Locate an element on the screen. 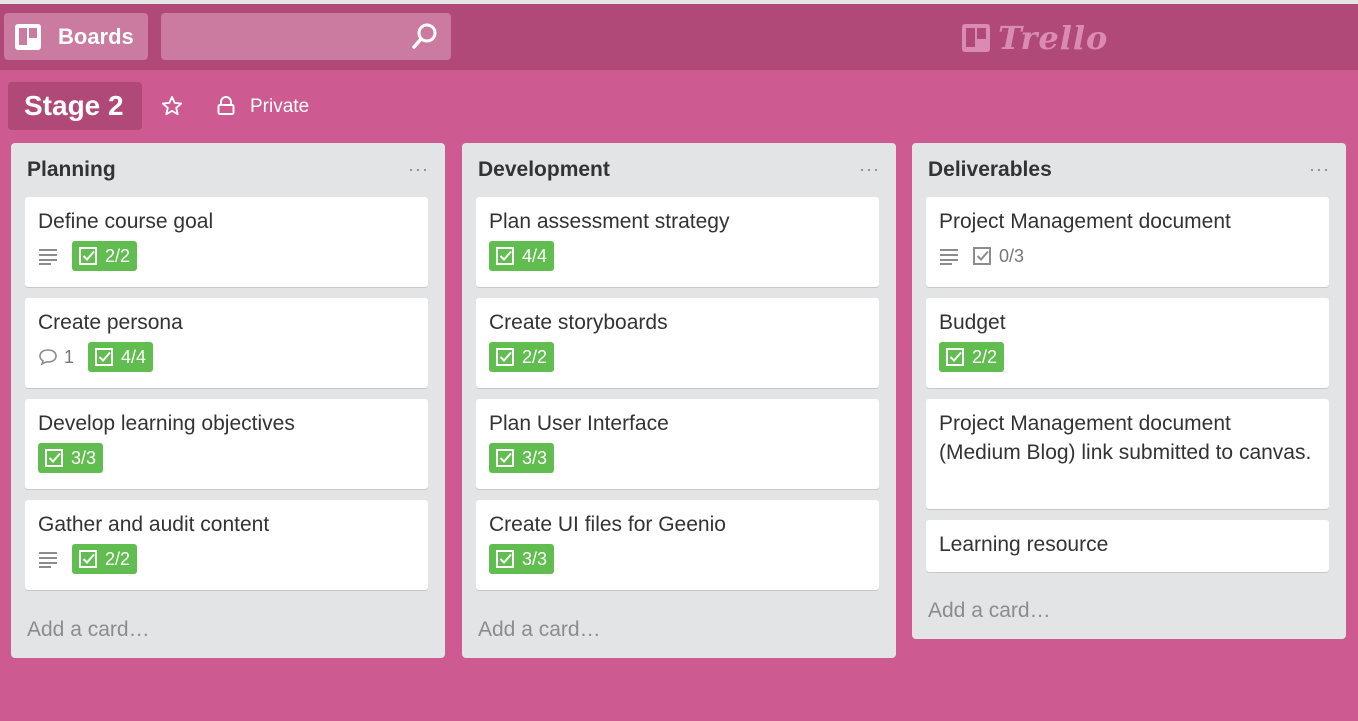 This screenshot has width=1358, height=721. trello-logo: Trello is located at coordinates (1035, 38).